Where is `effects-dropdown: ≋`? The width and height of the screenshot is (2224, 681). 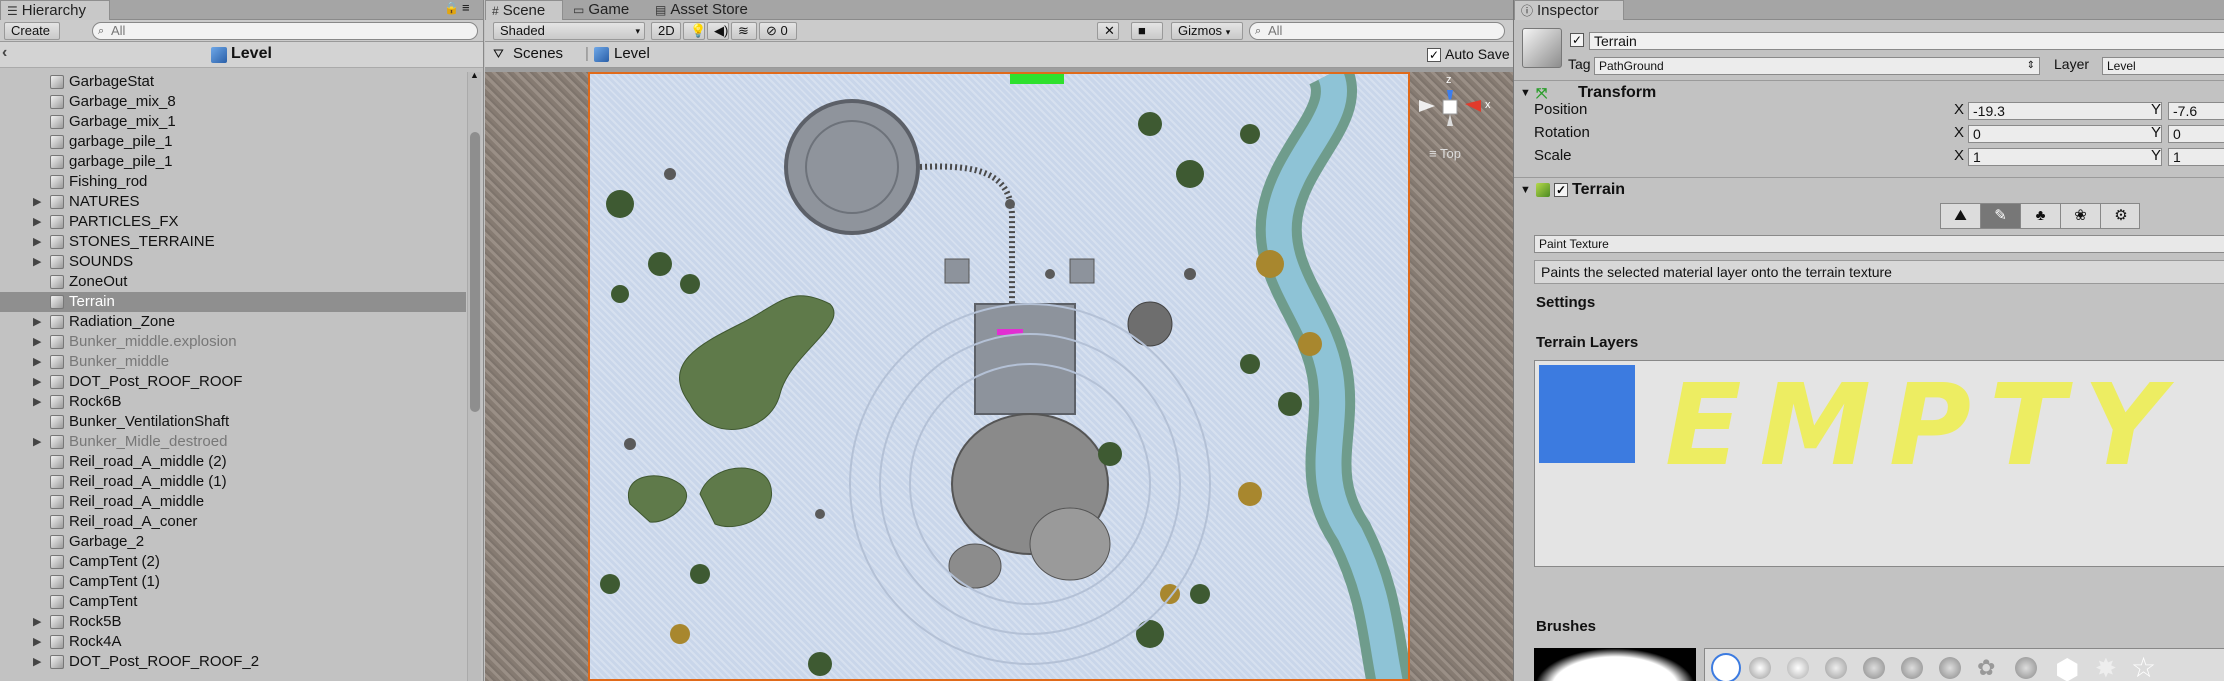
effects-dropdown: ≋ is located at coordinates (744, 31).